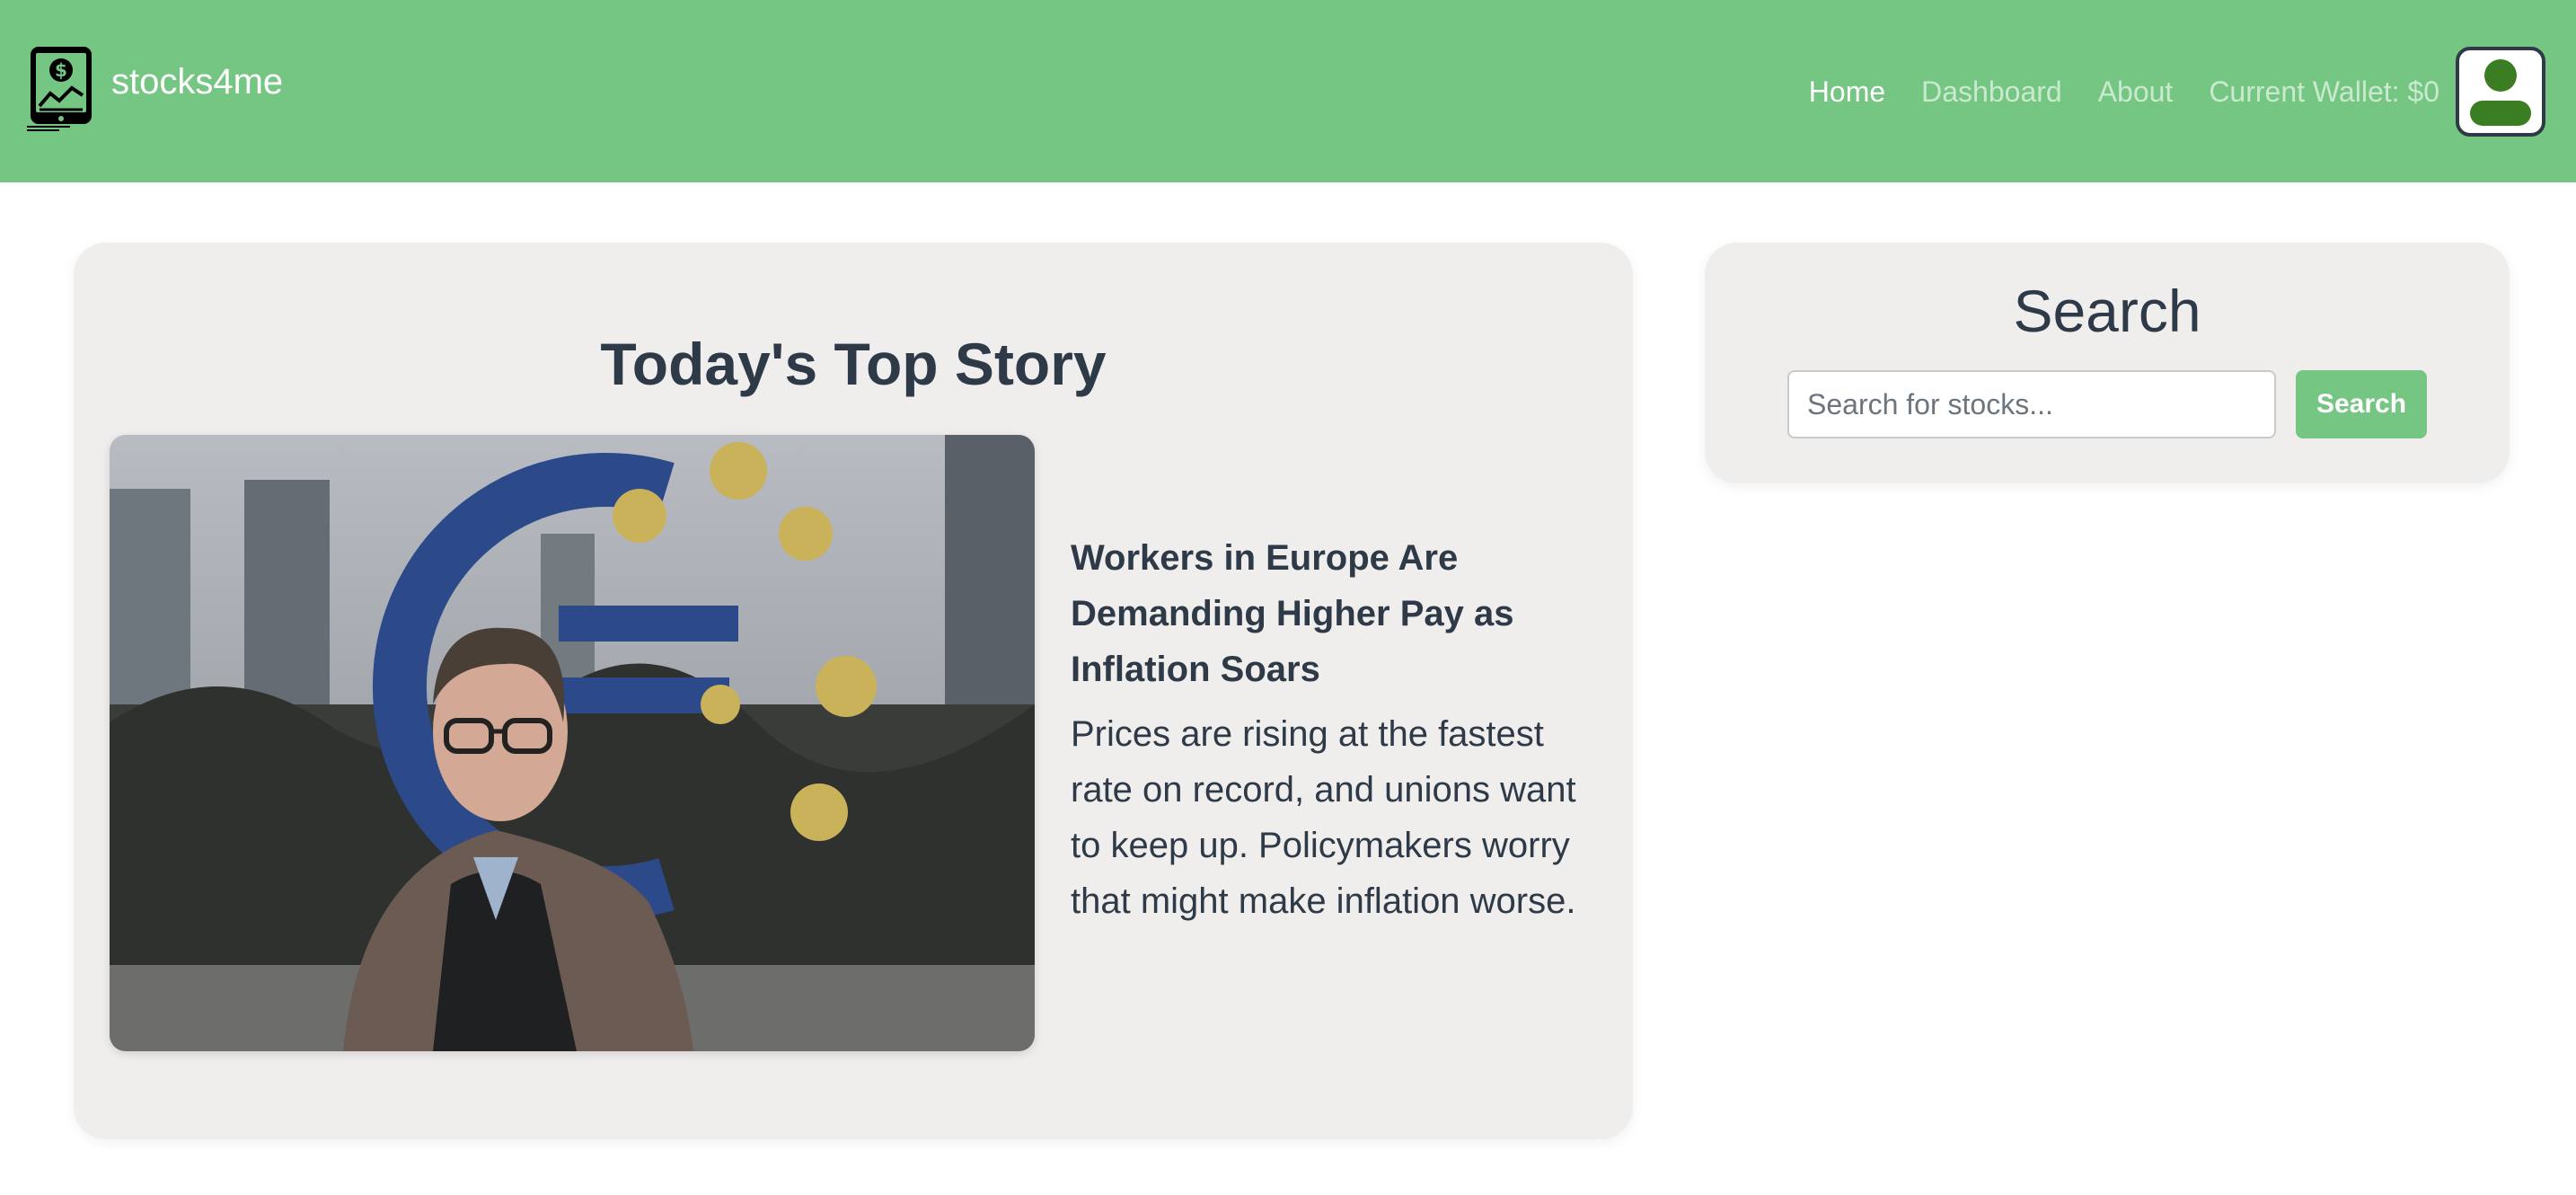  I want to click on nav-links: Home Dashboard About Current Wallet: $0, so click(2106, 91).